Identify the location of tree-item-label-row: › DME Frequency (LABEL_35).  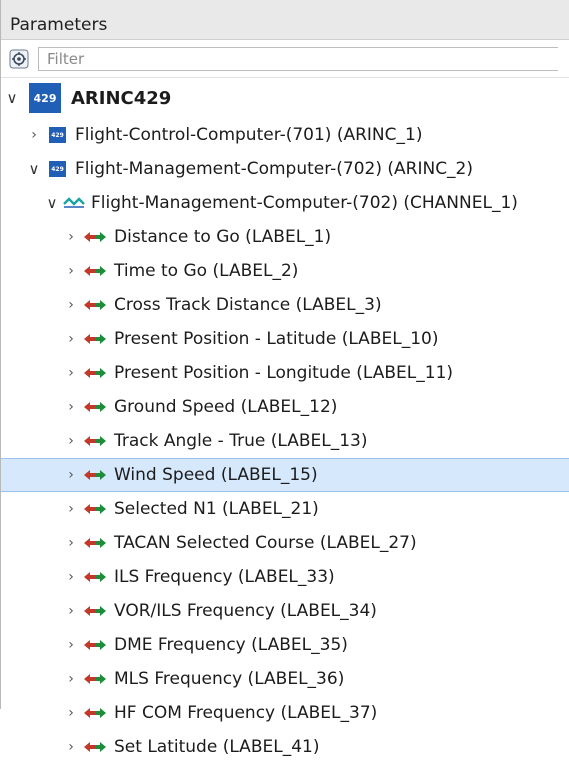
(285, 645).